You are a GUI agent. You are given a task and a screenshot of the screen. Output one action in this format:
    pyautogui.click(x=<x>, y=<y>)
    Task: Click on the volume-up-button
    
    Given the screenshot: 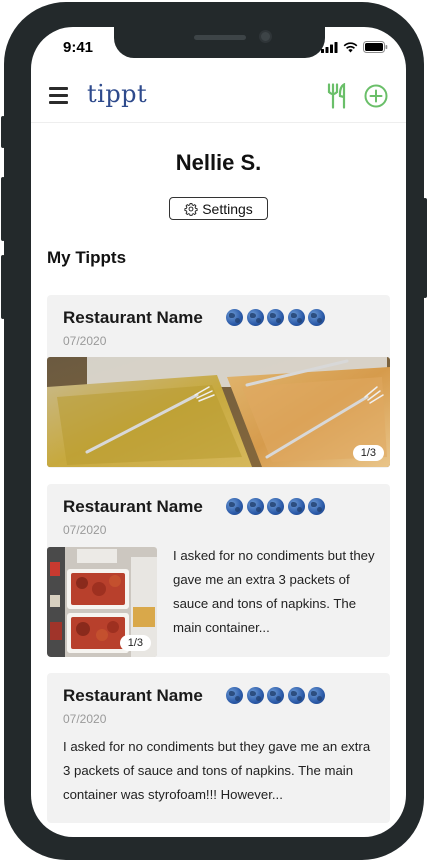 What is the action you would take?
    pyautogui.click(x=3, y=209)
    